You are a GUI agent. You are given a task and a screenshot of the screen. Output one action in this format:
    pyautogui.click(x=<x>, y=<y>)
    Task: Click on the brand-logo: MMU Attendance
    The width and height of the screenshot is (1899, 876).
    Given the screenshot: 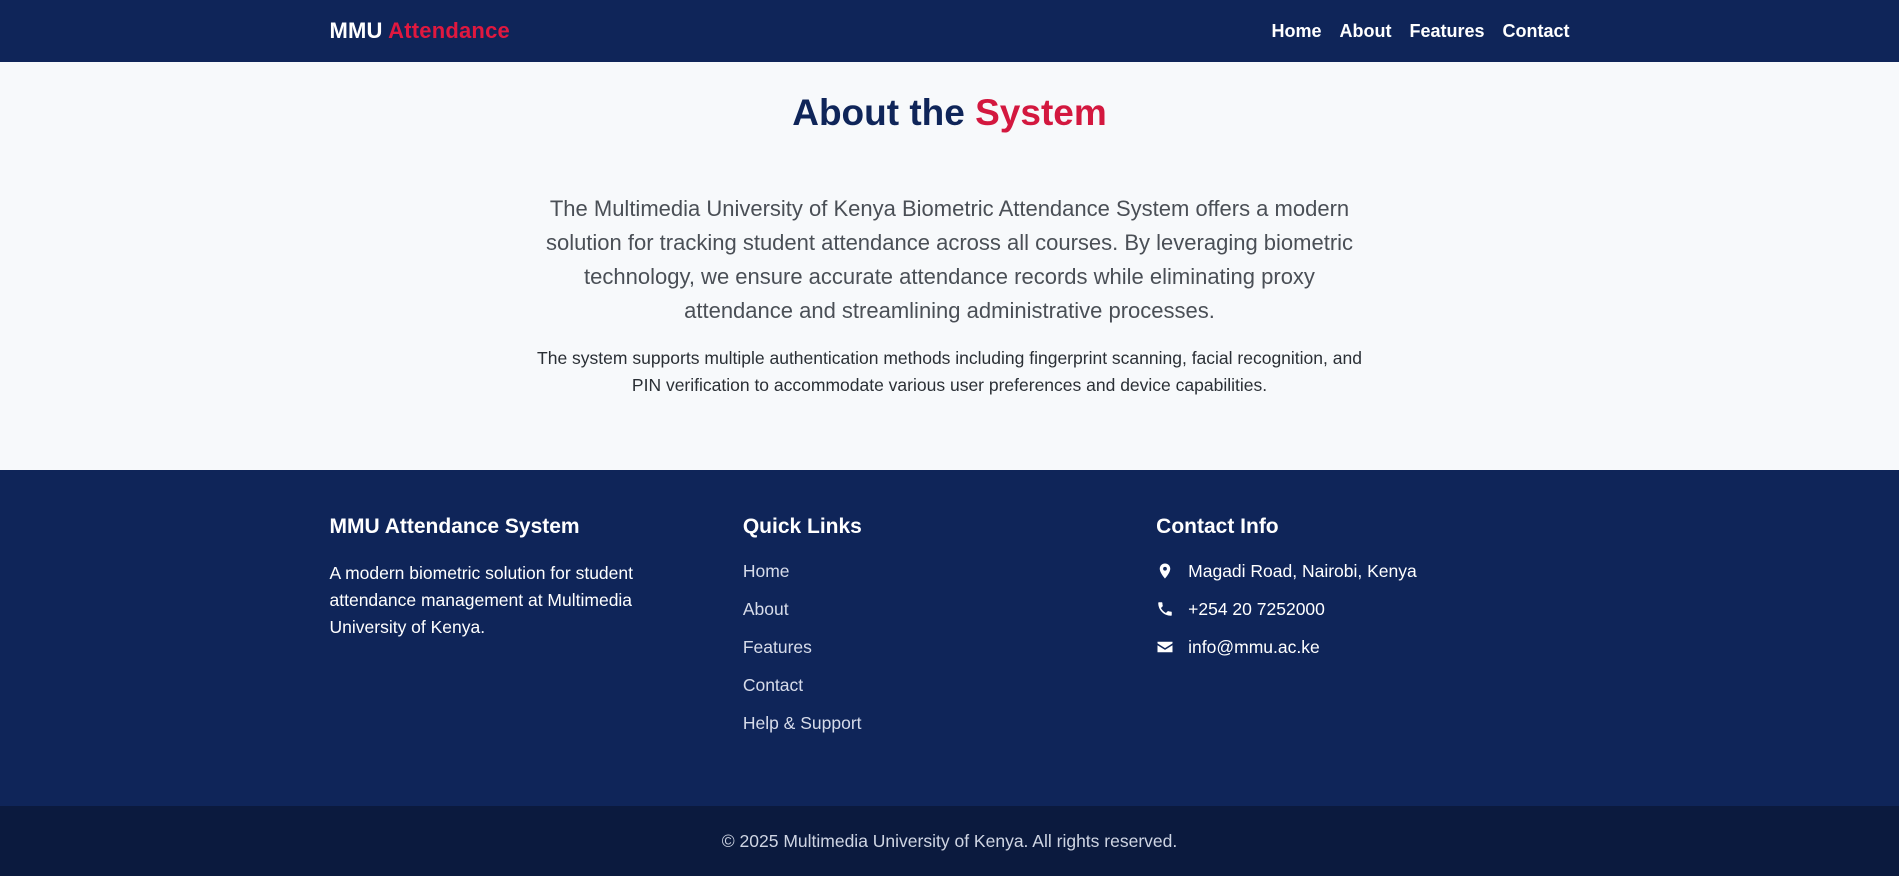 What is the action you would take?
    pyautogui.click(x=420, y=31)
    